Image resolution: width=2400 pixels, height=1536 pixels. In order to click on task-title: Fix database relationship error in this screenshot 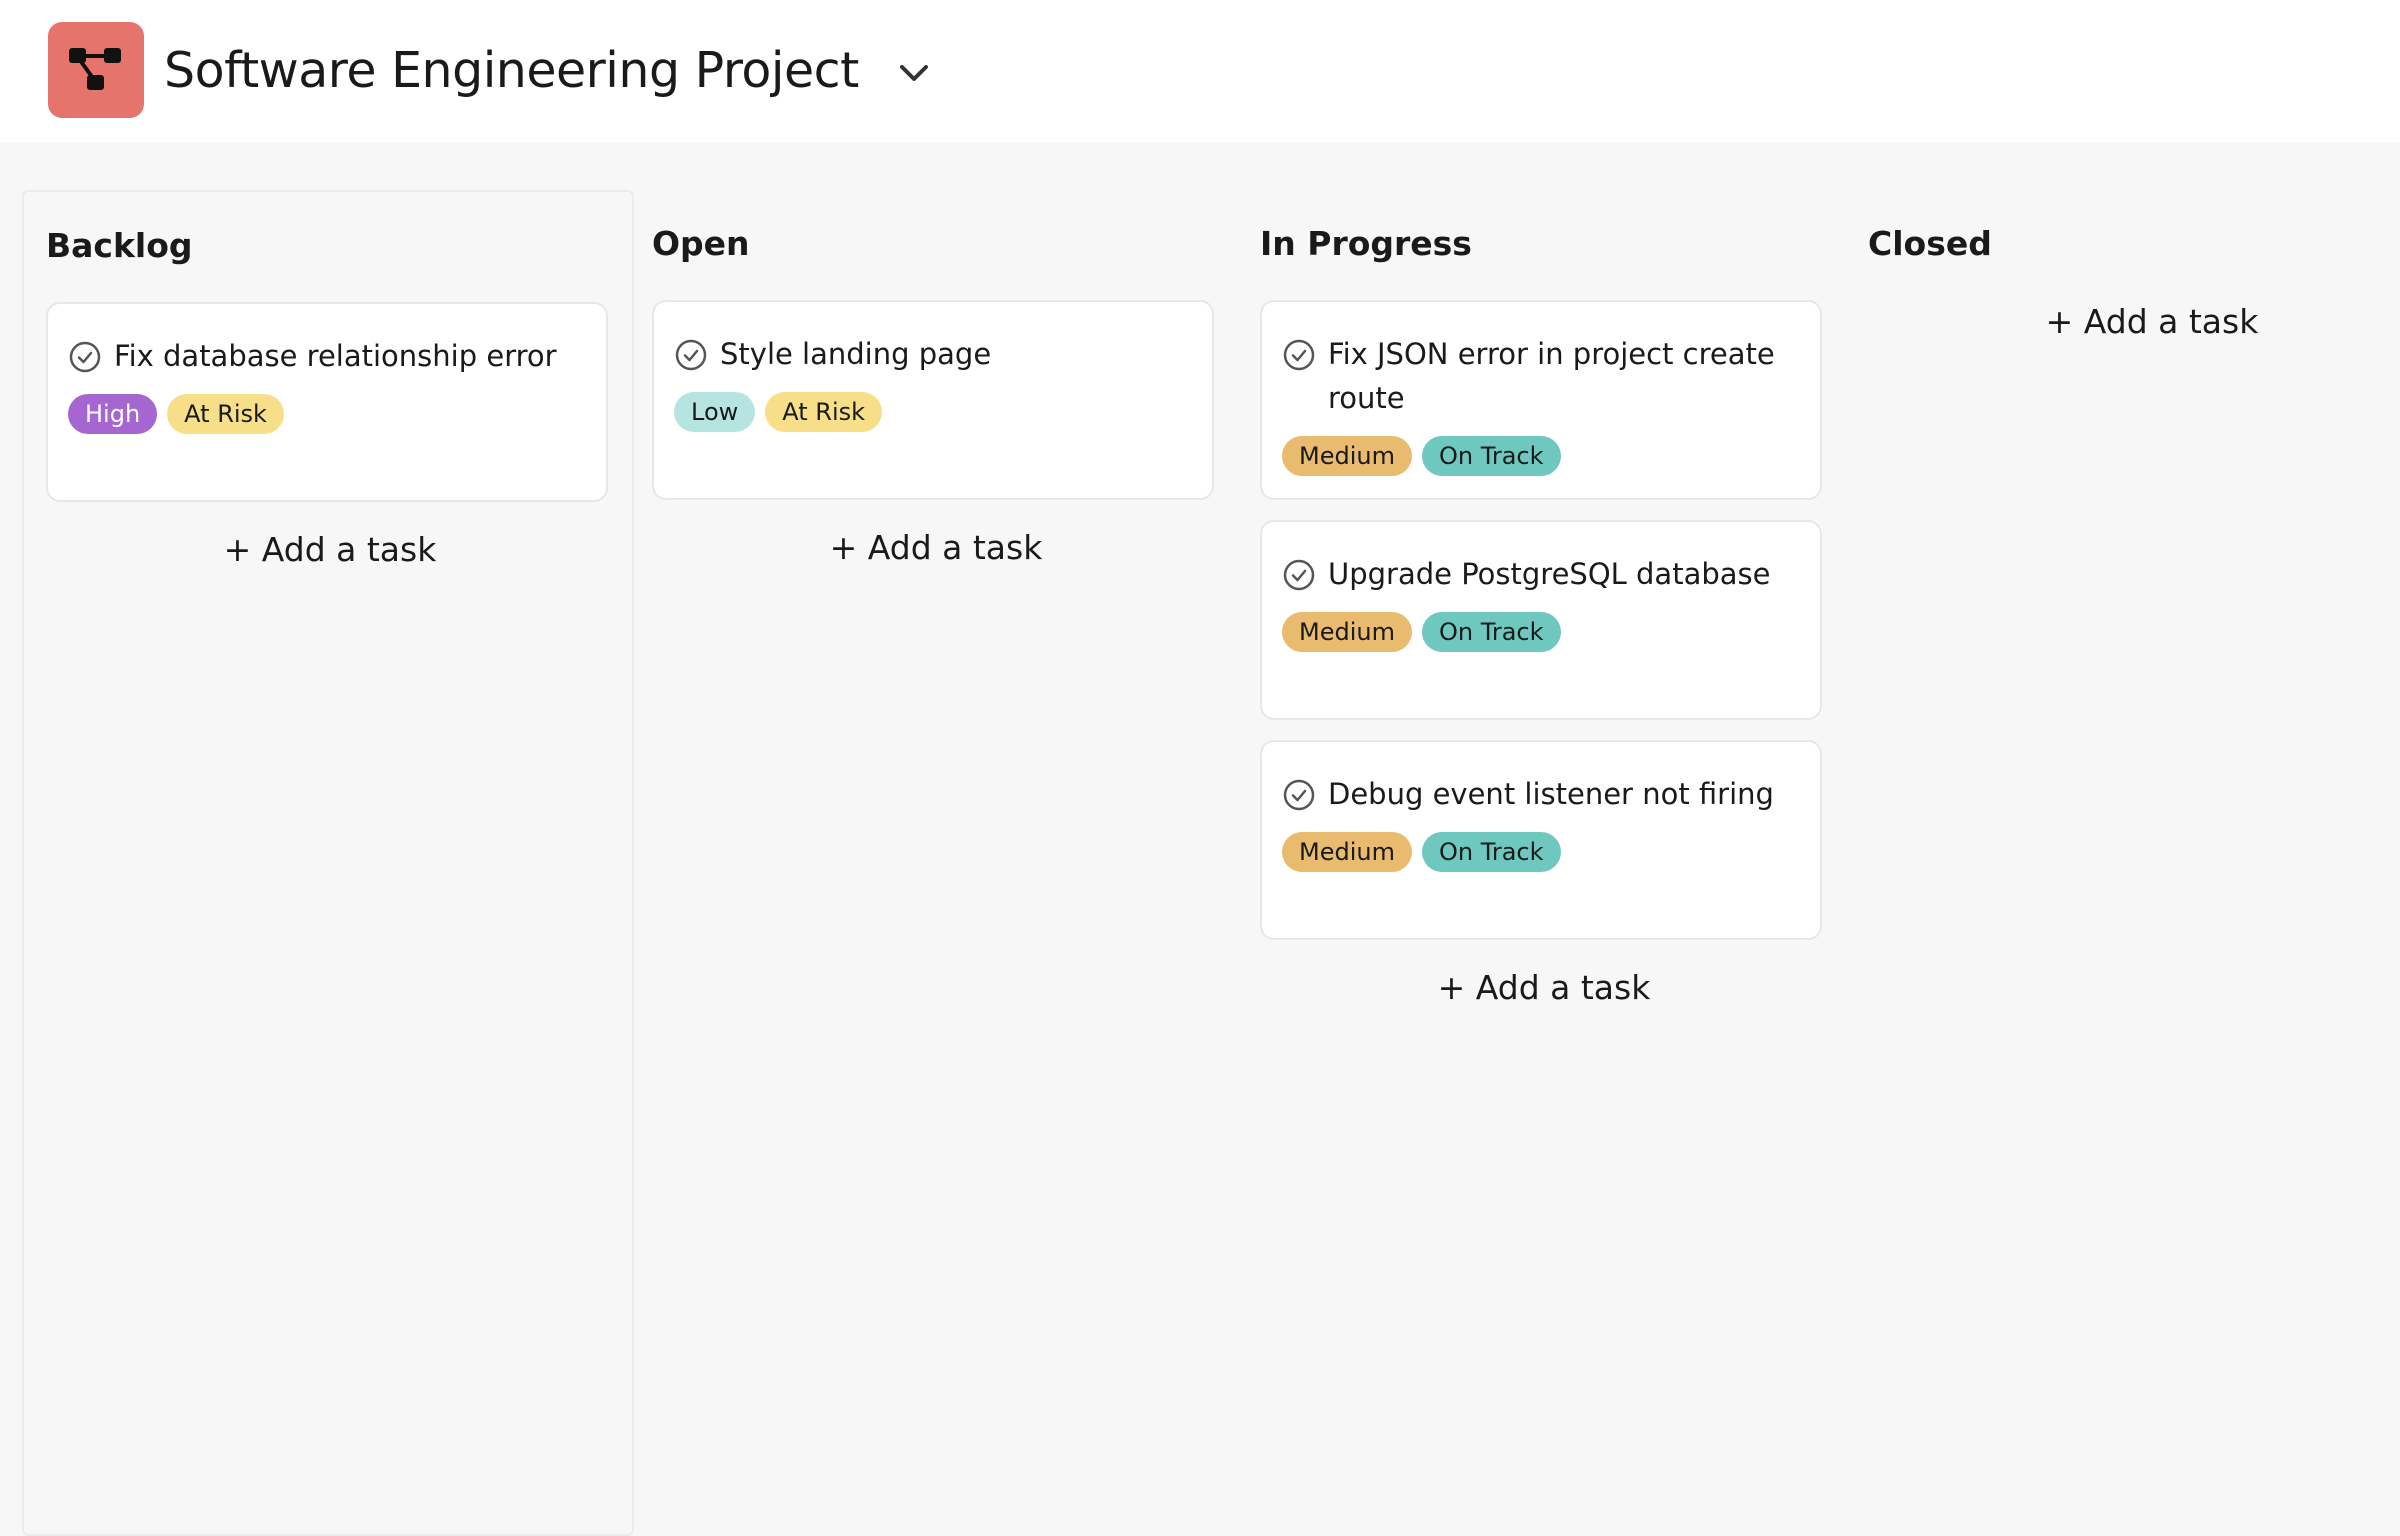, I will do `click(335, 356)`.